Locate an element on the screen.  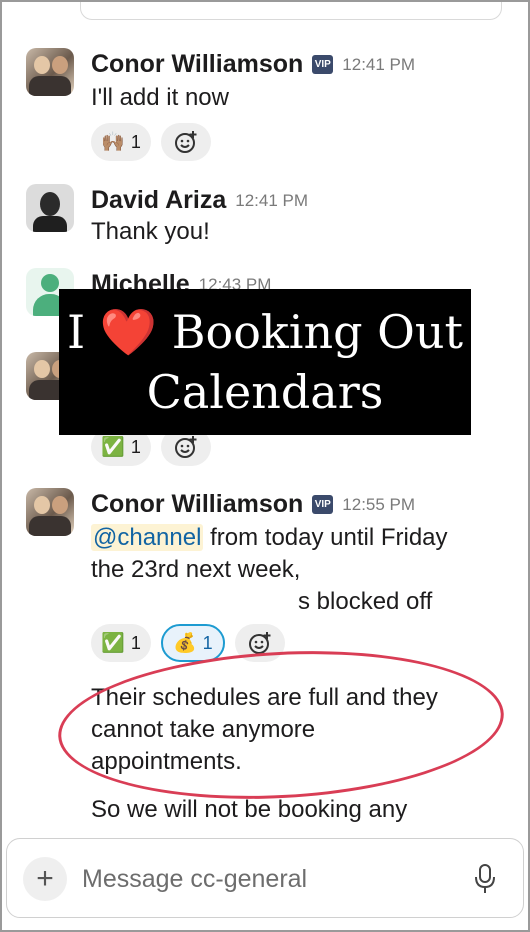
money-bag-icon: 💰 is located at coordinates (185, 643).